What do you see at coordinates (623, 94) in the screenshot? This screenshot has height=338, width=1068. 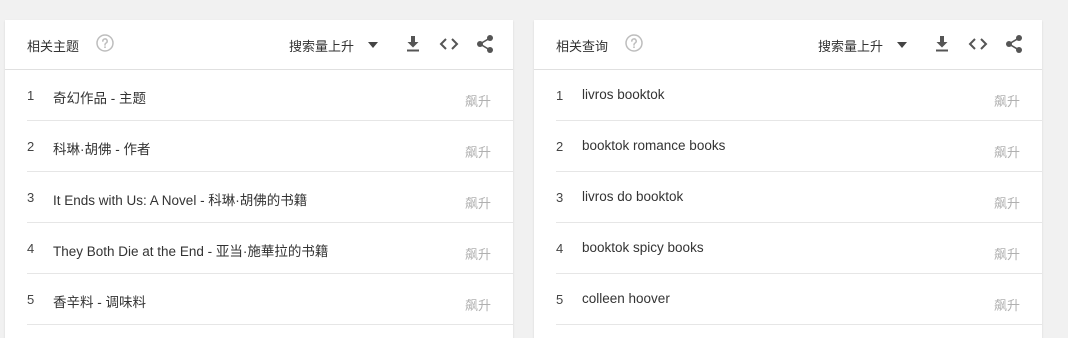 I see `row-label: livros booktok` at bounding box center [623, 94].